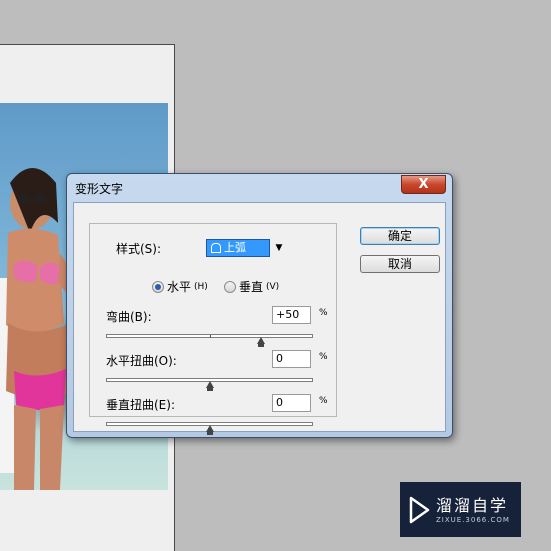 The image size is (551, 551). I want to click on bend-slider, so click(209, 340).